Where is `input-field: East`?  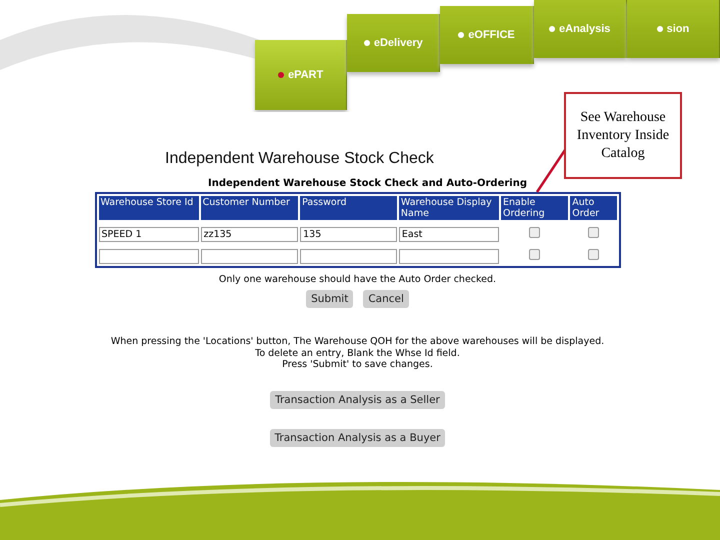
input-field: East is located at coordinates (449, 234).